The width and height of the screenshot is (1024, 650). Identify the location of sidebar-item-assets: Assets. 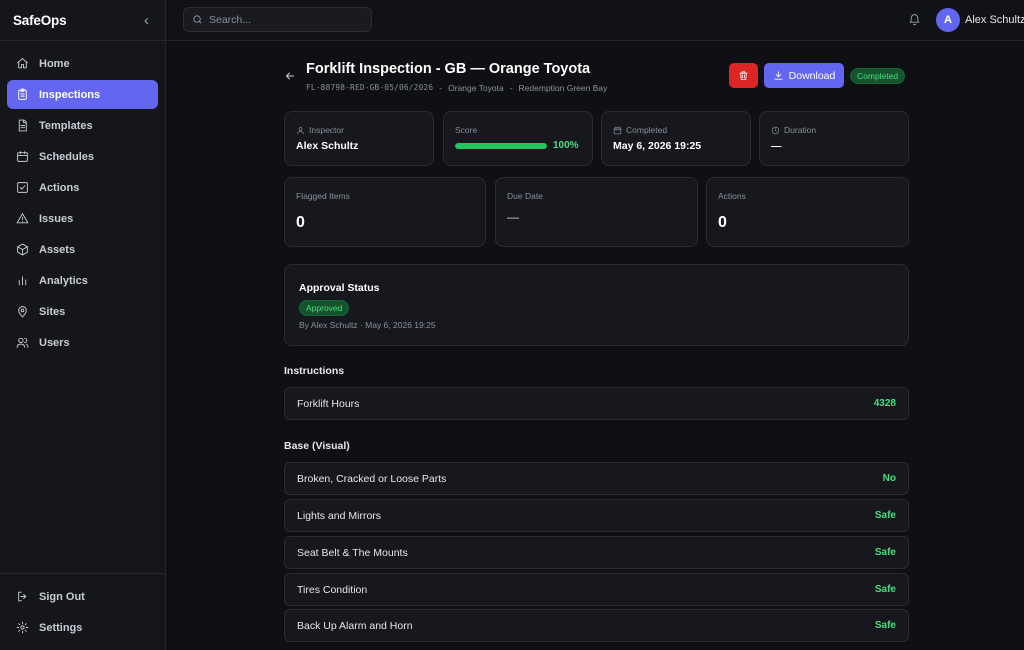
(82, 249).